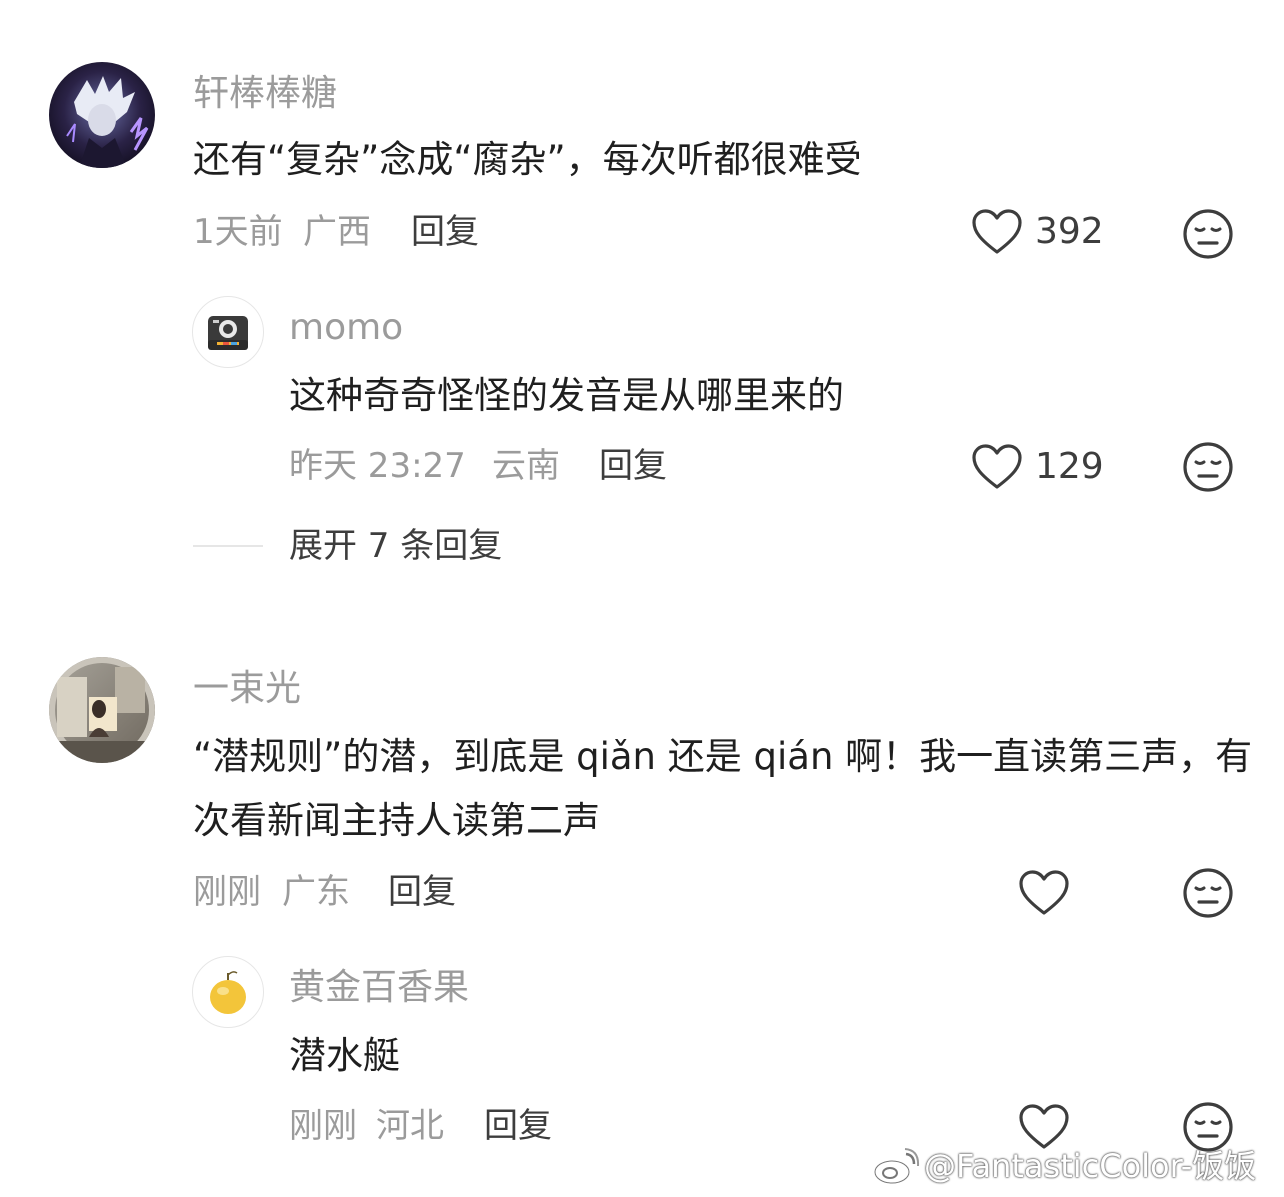  I want to click on comment-location: 广东, so click(316, 892).